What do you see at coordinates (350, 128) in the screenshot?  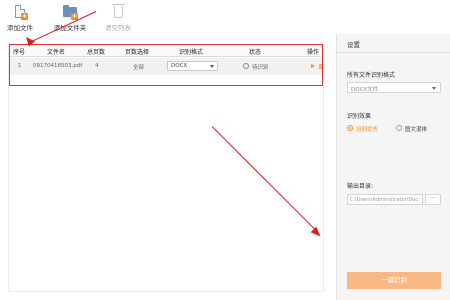 I see `radio-accuracy-first` at bounding box center [350, 128].